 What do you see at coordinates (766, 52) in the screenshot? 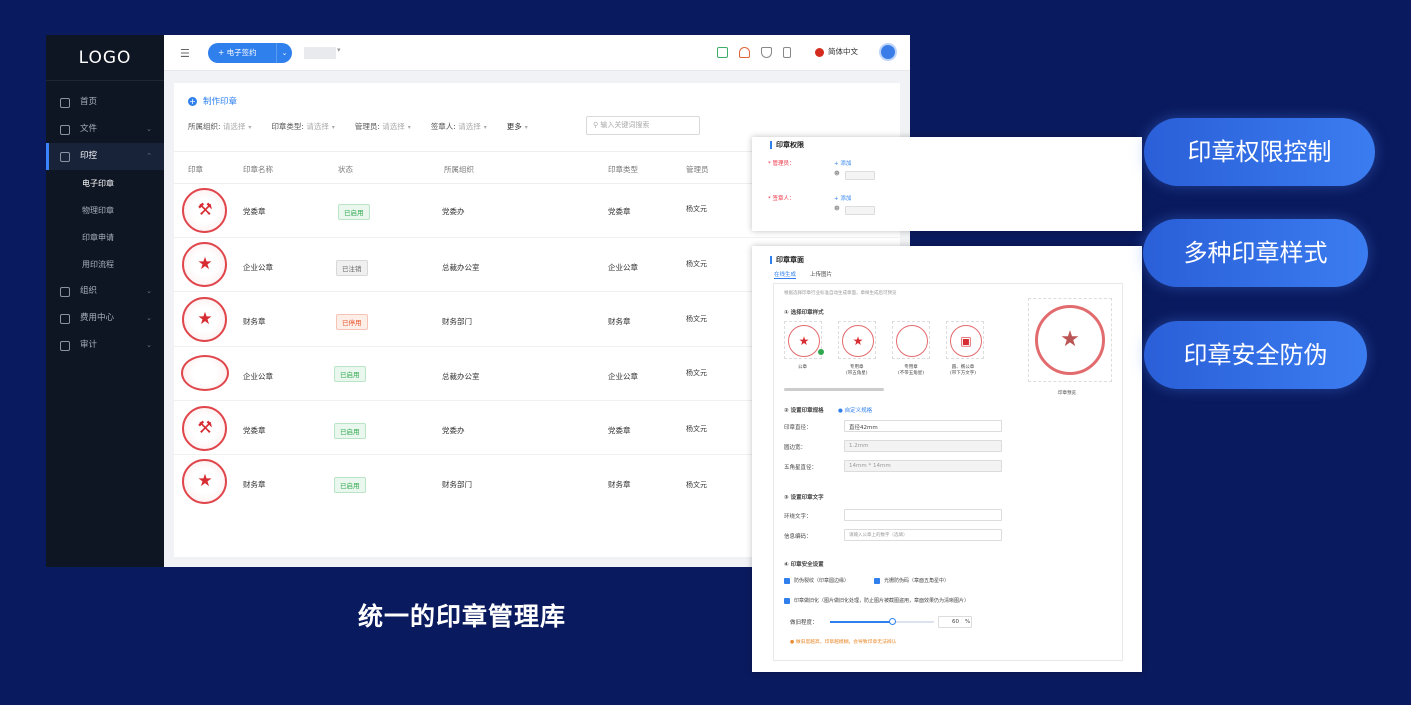
I see `shield-icon` at bounding box center [766, 52].